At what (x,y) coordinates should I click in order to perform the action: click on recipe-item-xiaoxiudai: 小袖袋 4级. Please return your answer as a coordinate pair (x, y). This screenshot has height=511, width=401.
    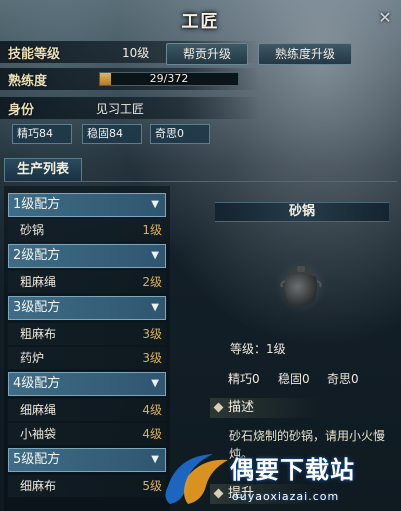
    Looking at the image, I should click on (87, 434).